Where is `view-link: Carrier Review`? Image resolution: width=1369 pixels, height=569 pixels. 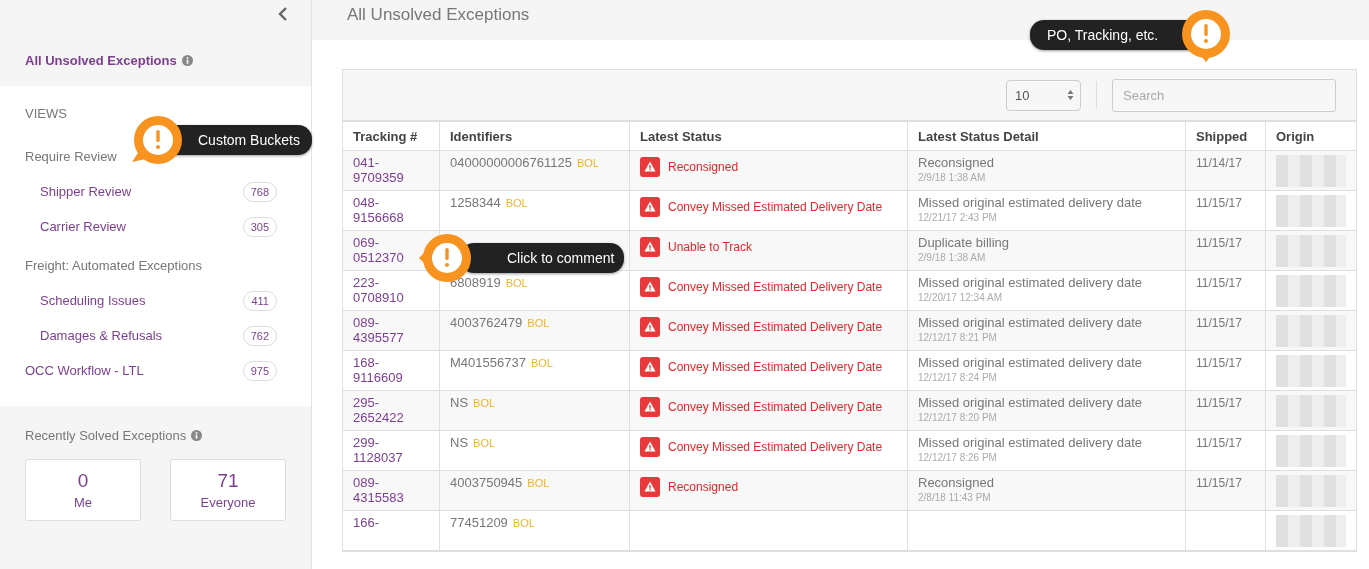 view-link: Carrier Review is located at coordinates (83, 226).